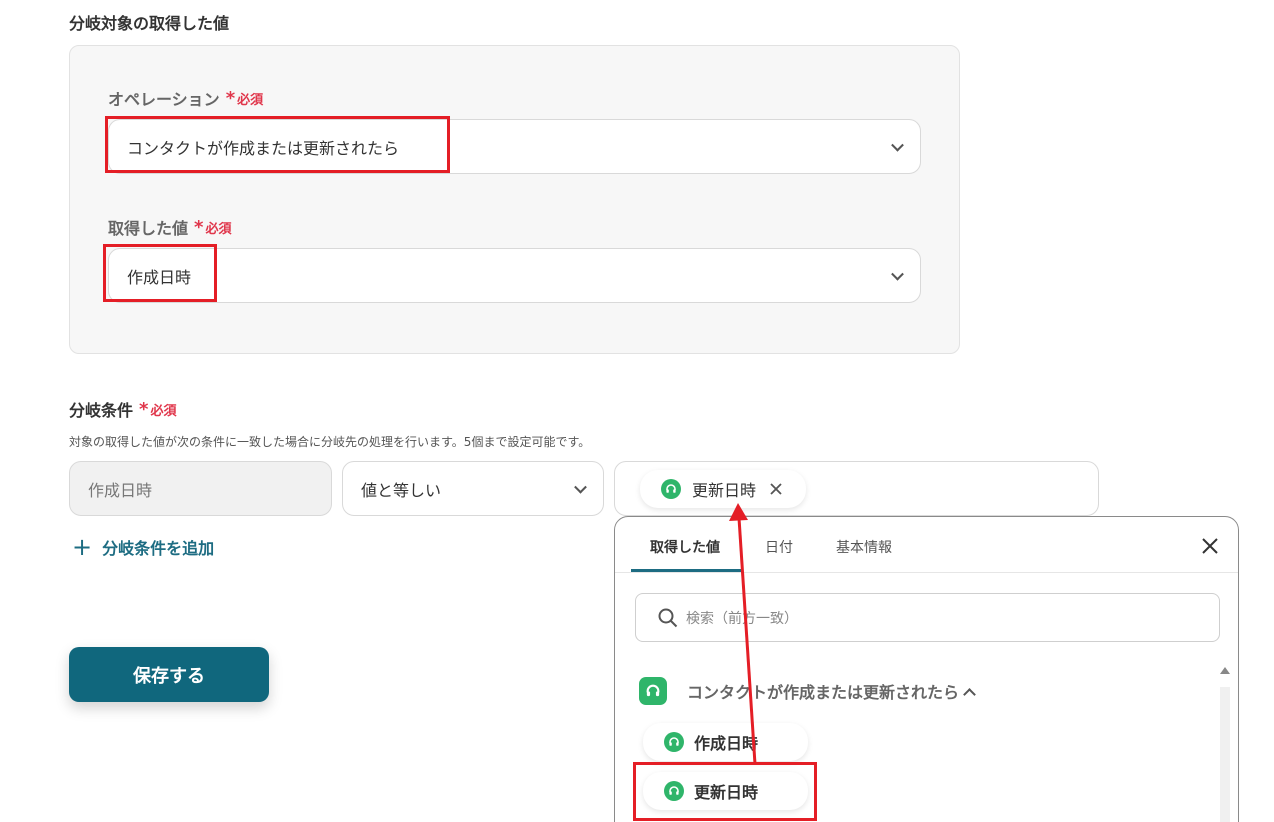 The width and height of the screenshot is (1274, 822). What do you see at coordinates (823, 692) in the screenshot?
I see `picker-group-title: コンタクトが作成または更新されたら` at bounding box center [823, 692].